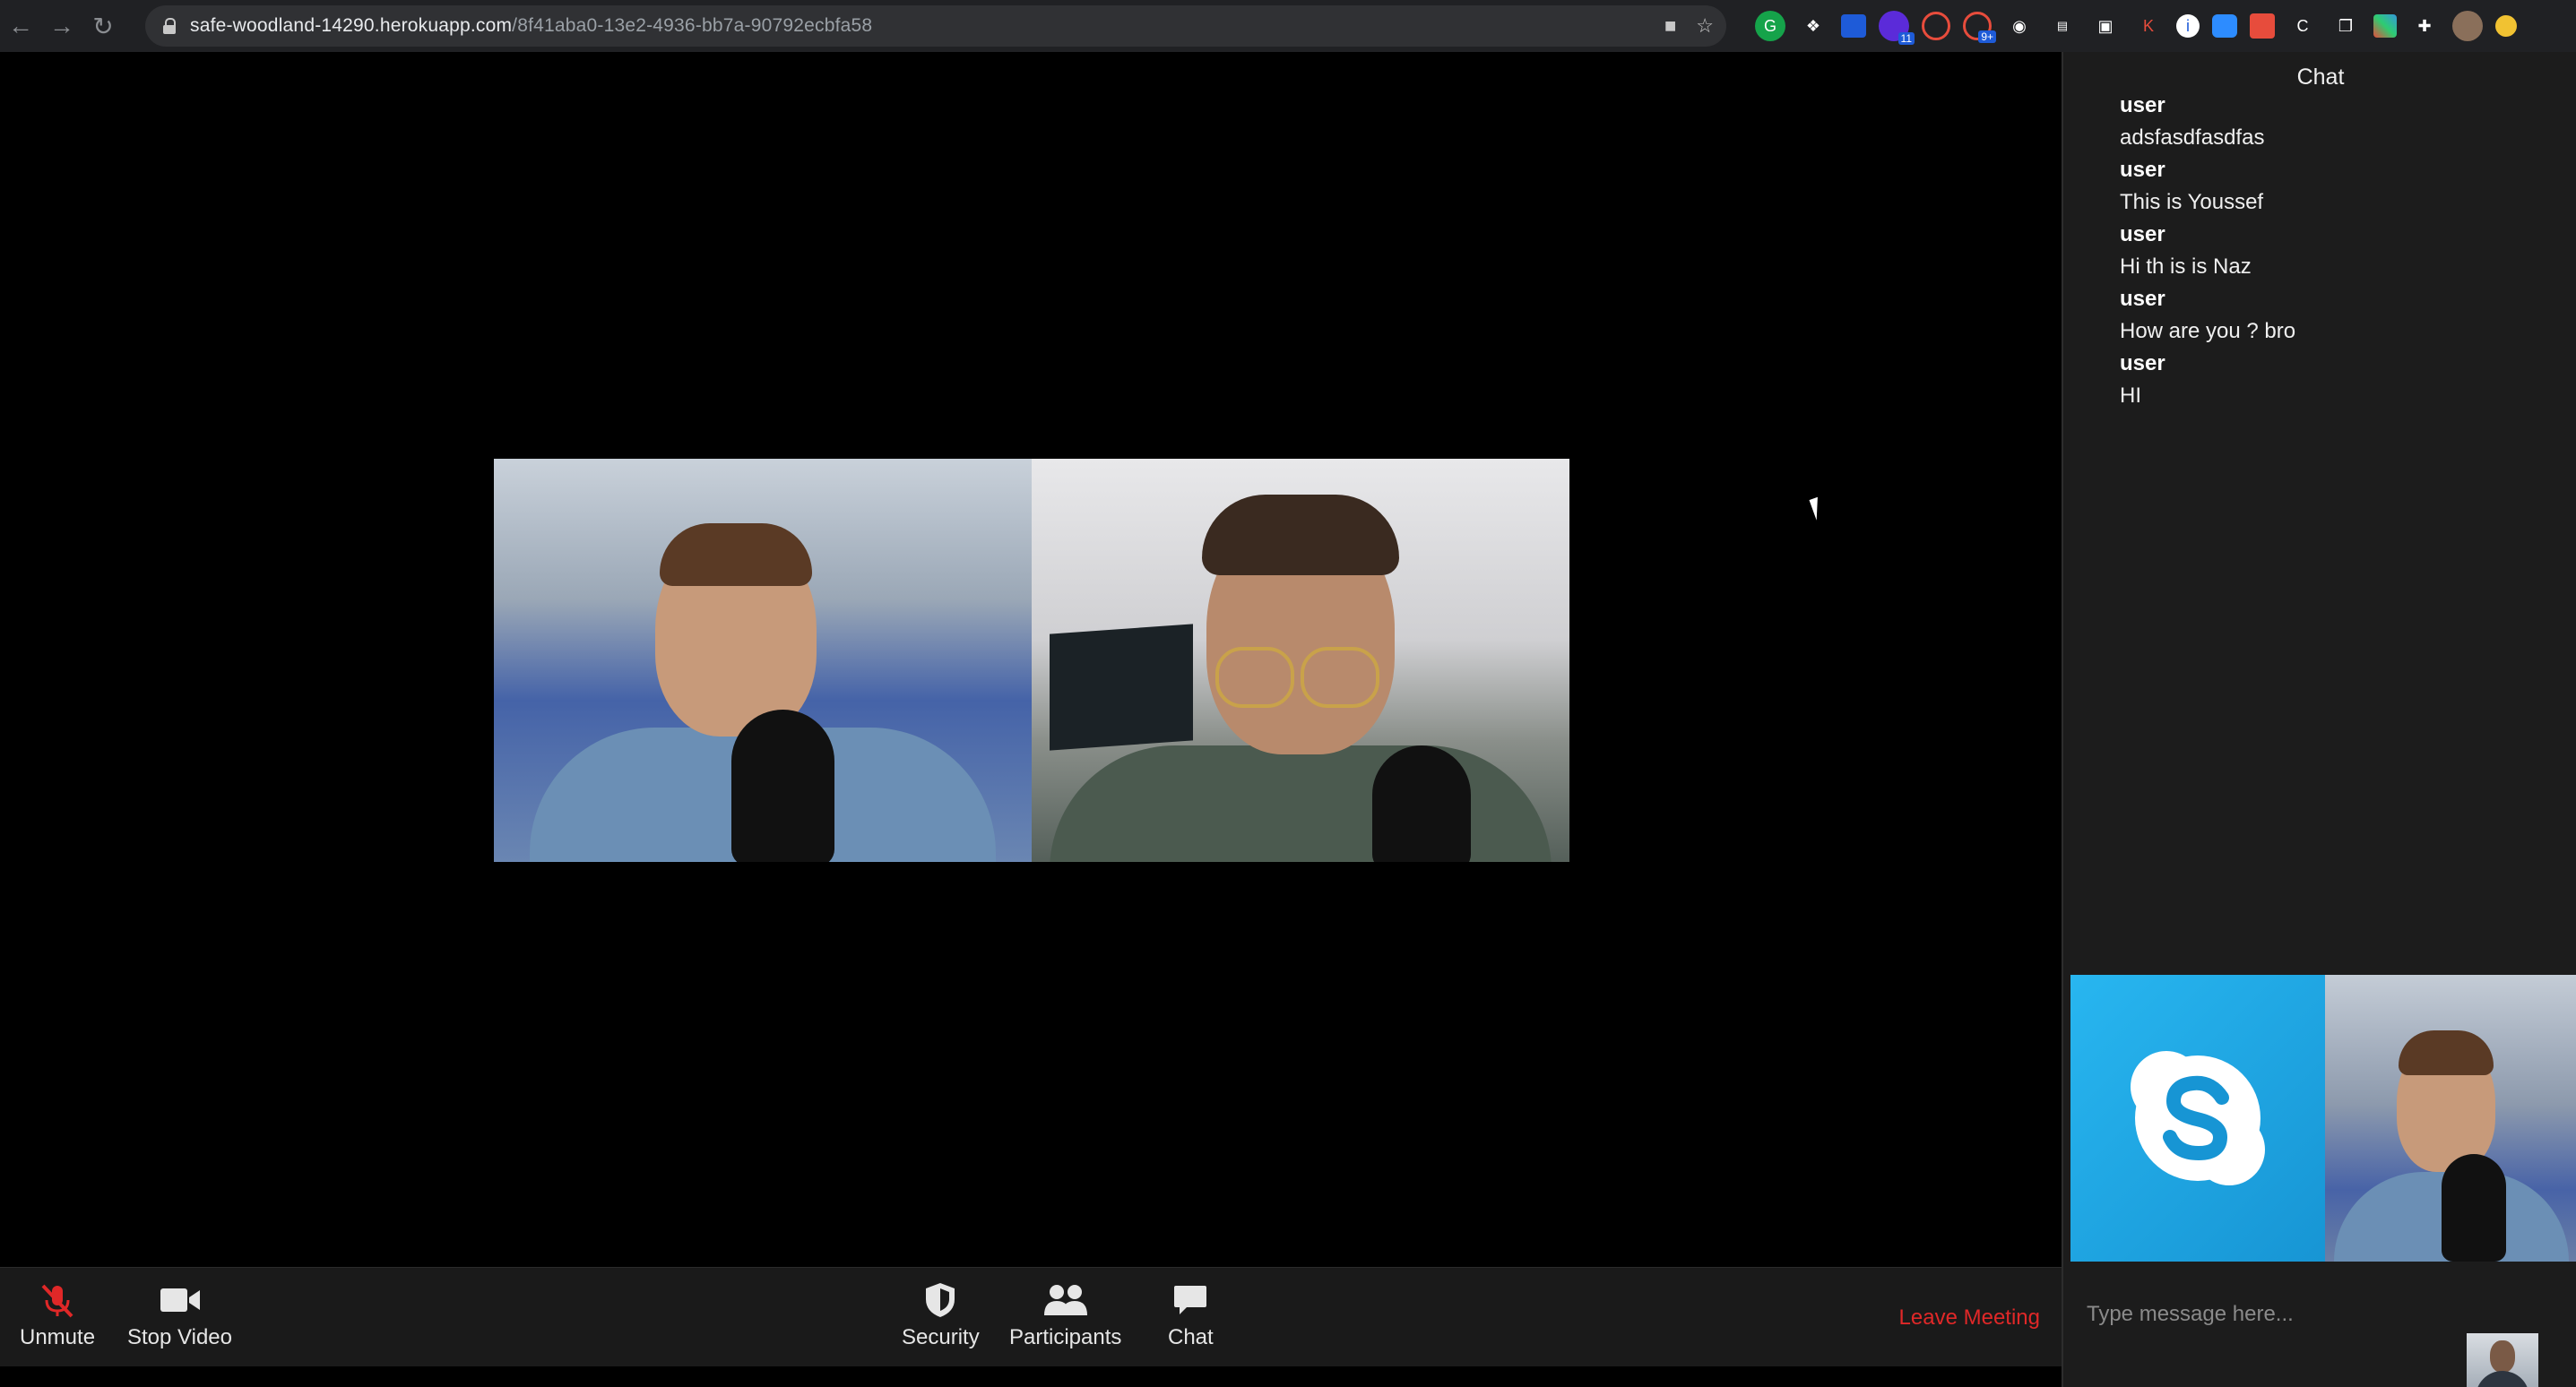  I want to click on chat-message-input, so click(2284, 1314).